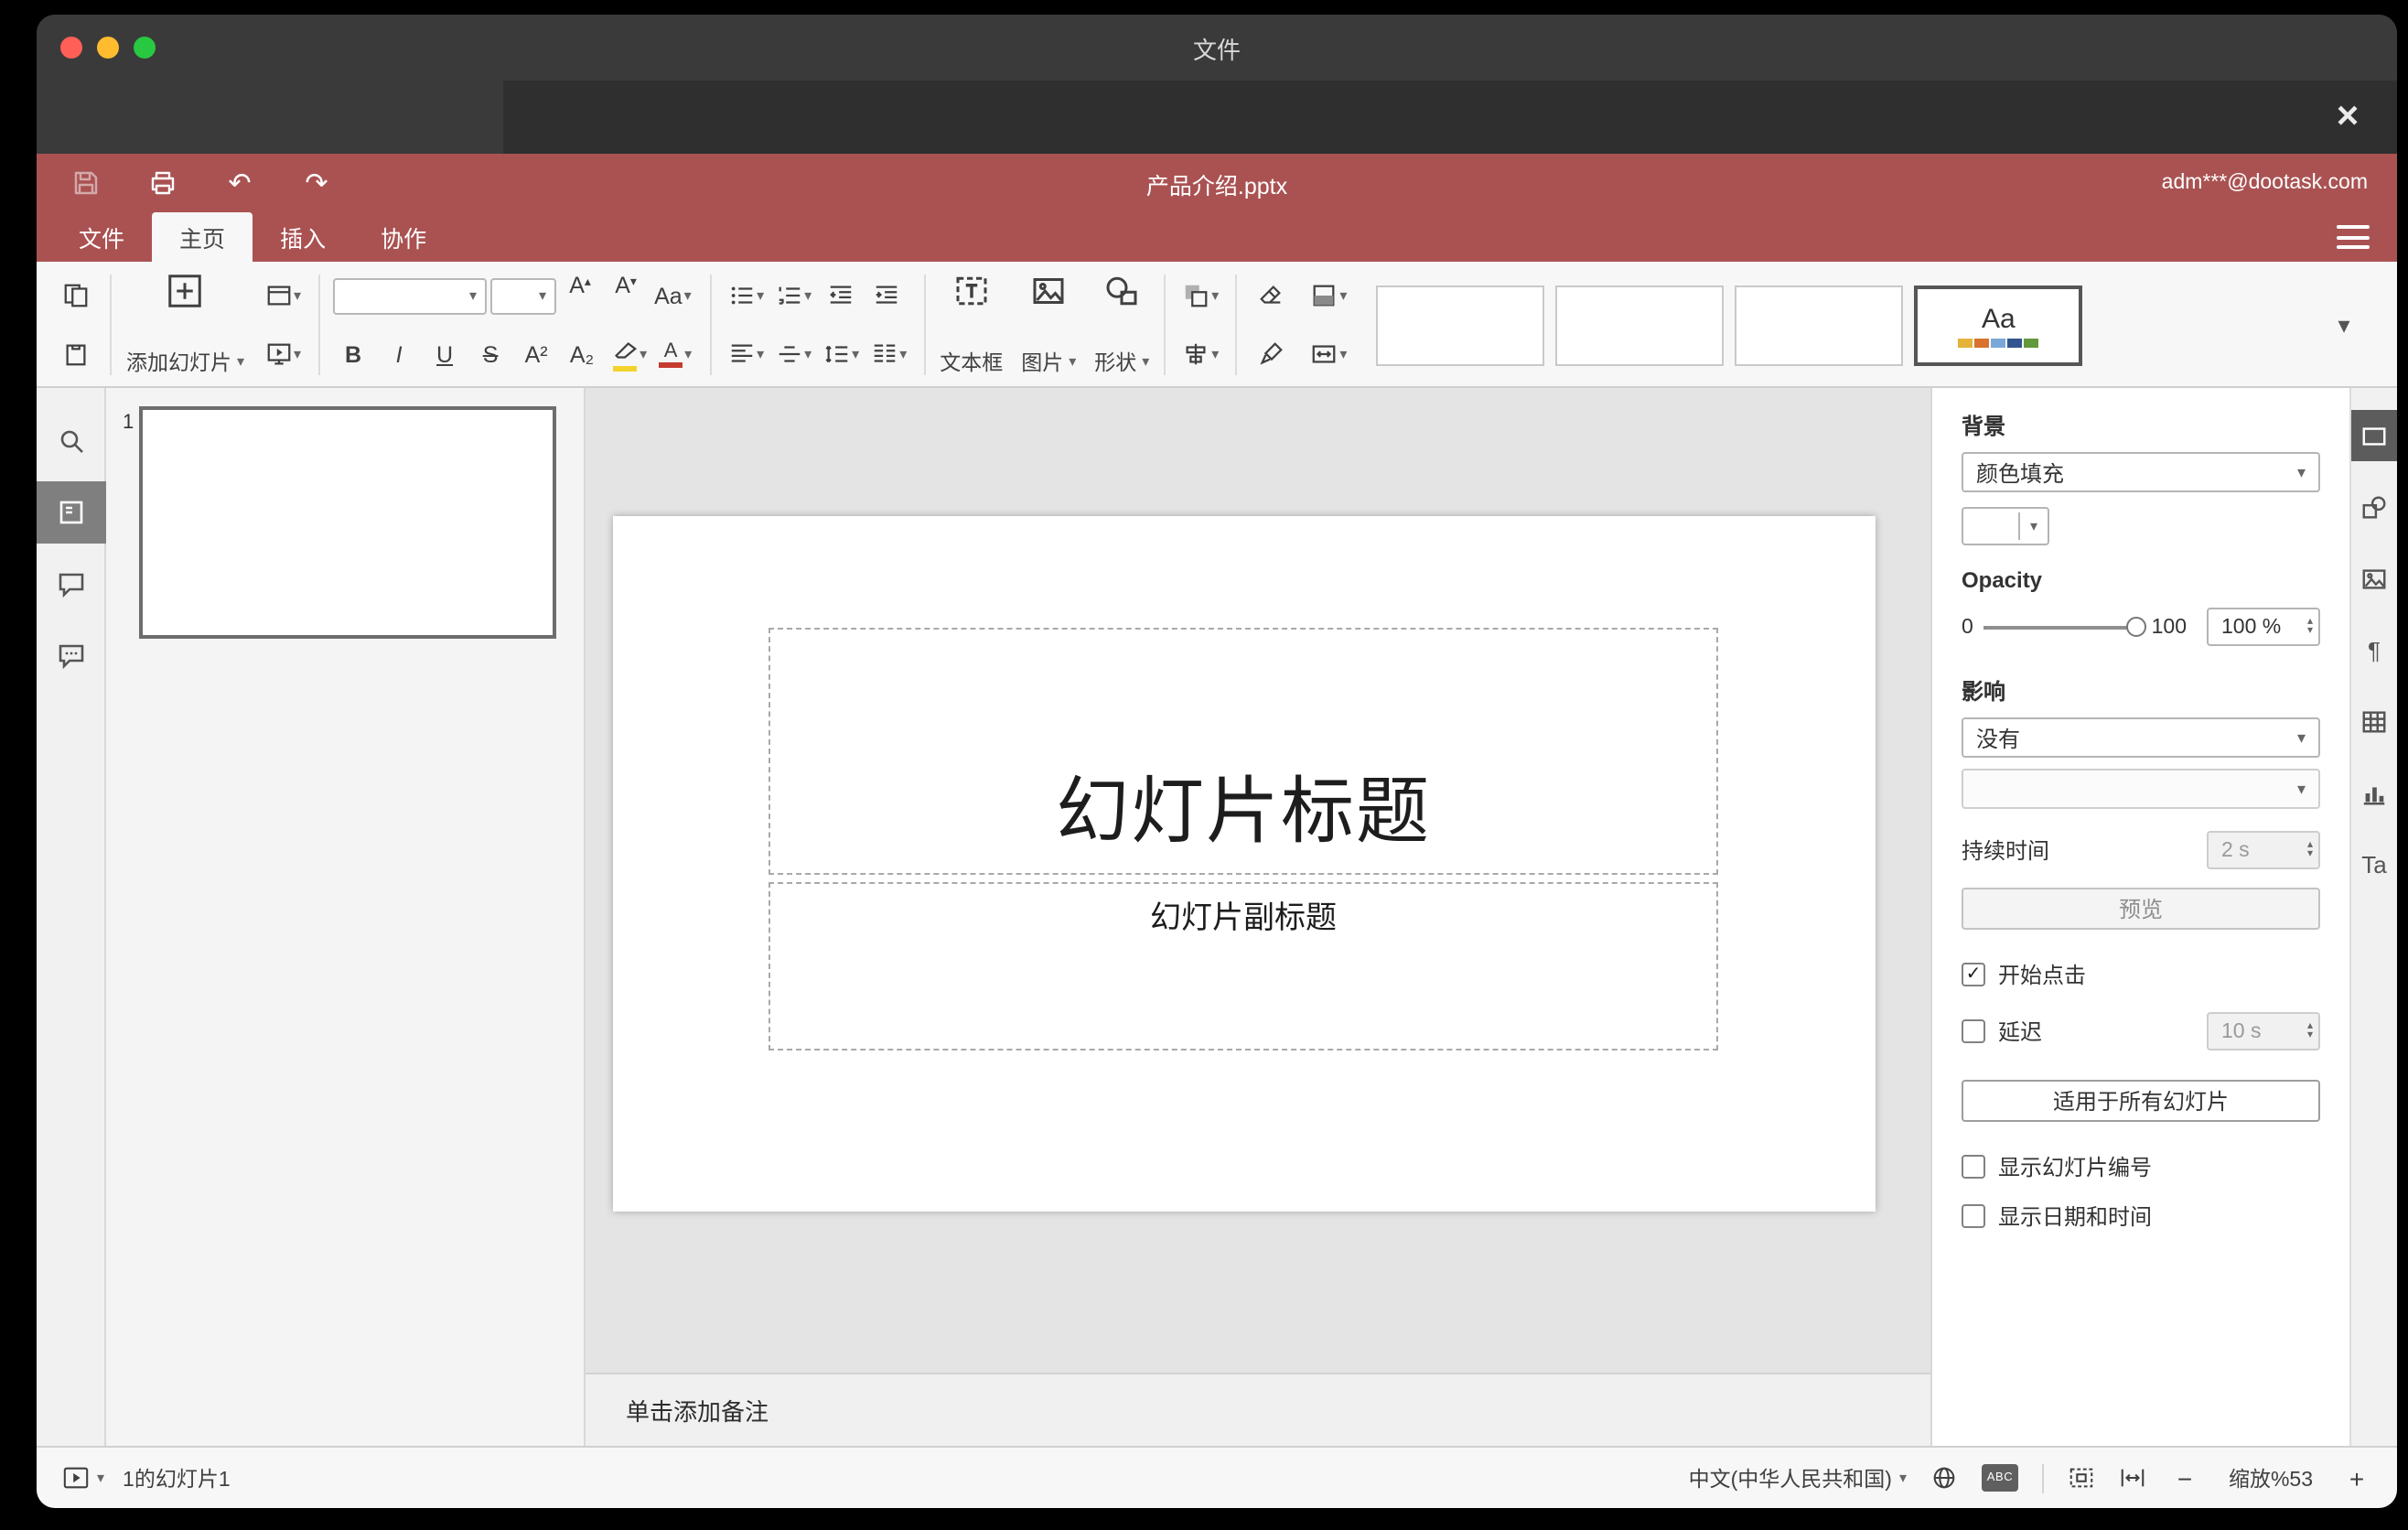 Image resolution: width=2408 pixels, height=1530 pixels. What do you see at coordinates (582, 354) in the screenshot?
I see `subscript-button: A₂` at bounding box center [582, 354].